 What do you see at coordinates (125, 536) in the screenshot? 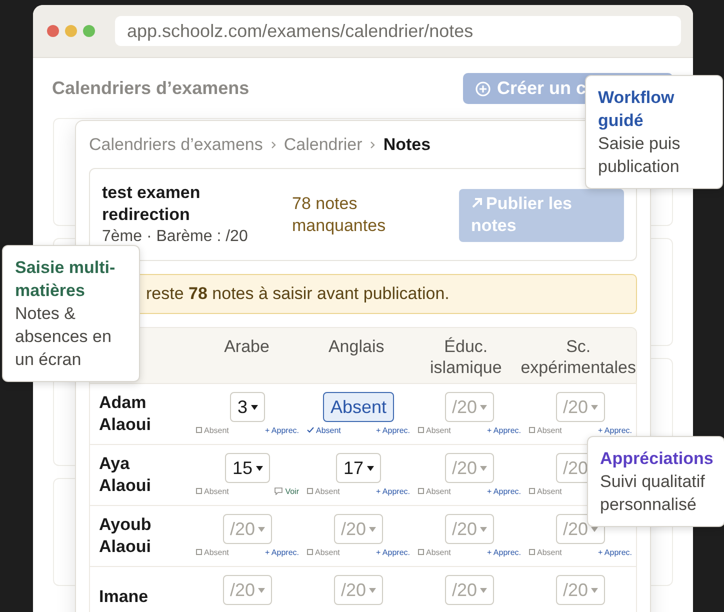
I see `student-name: Ayoub Alaoui` at bounding box center [125, 536].